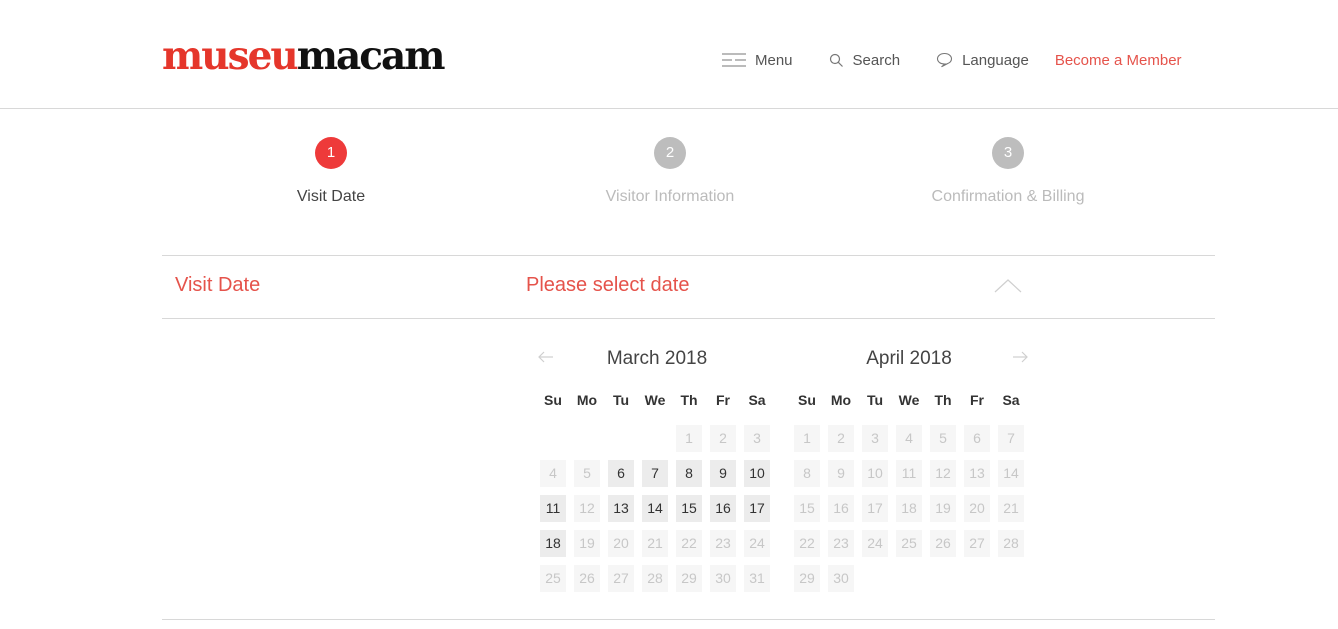 The height and width of the screenshot is (629, 1338). Describe the element at coordinates (655, 508) in the screenshot. I see `calendar-day-available: 14` at that location.